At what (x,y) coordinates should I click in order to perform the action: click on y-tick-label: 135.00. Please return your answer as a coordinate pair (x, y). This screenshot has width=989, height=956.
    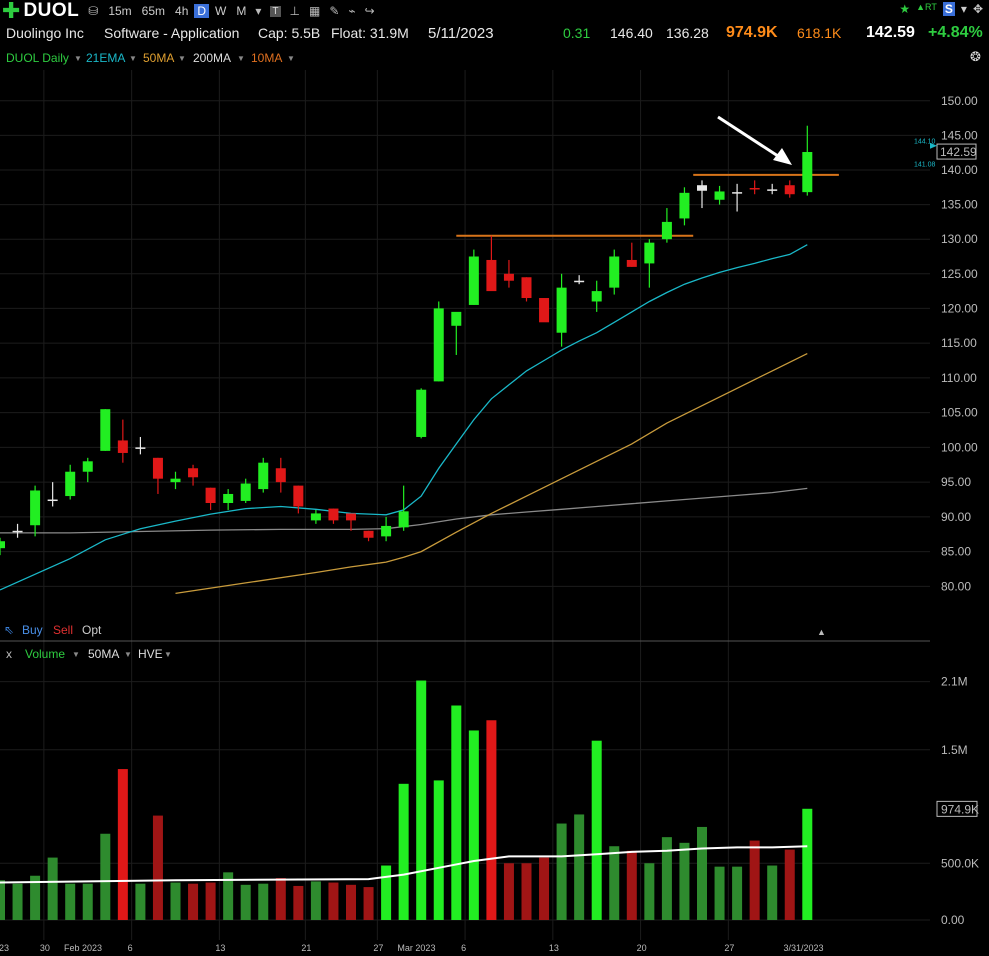
    Looking at the image, I should click on (959, 205).